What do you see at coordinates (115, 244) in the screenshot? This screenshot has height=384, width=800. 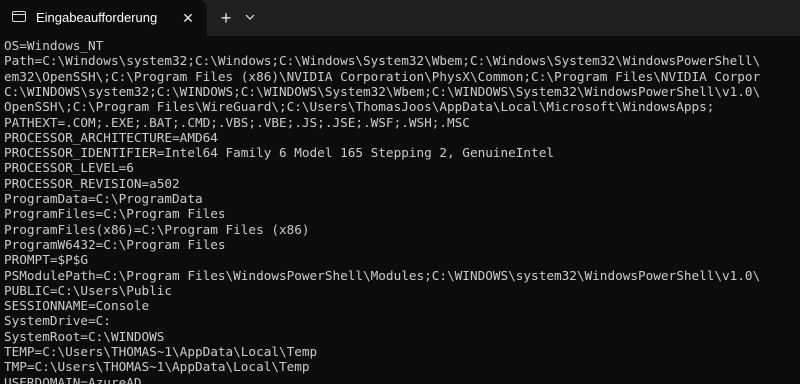 I see `console-line: ProgramW6432=C:\Program Files` at bounding box center [115, 244].